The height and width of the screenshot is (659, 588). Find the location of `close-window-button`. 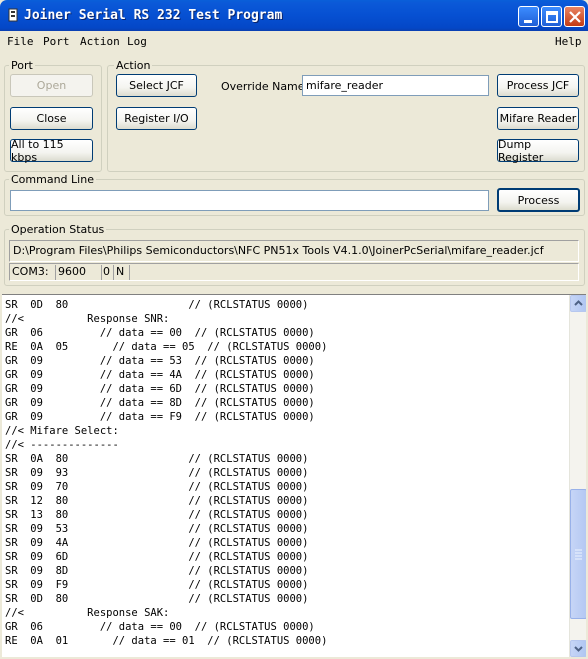

close-window-button is located at coordinates (574, 16).